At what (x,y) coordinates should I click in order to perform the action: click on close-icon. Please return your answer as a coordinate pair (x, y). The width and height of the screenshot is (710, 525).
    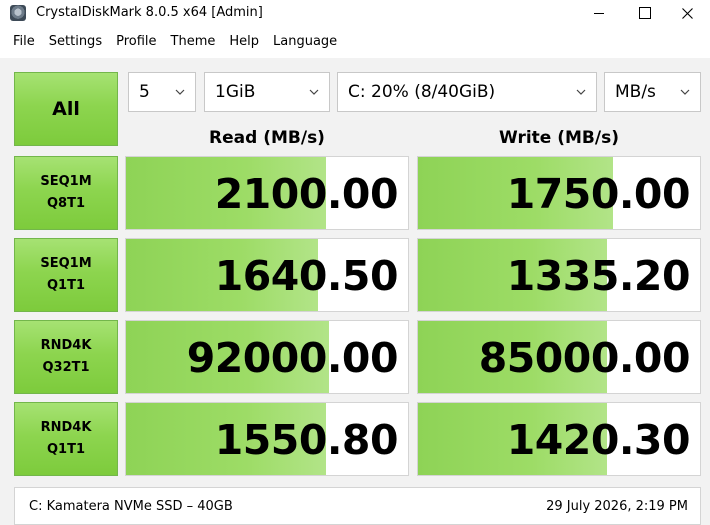
    Looking at the image, I should click on (687, 13).